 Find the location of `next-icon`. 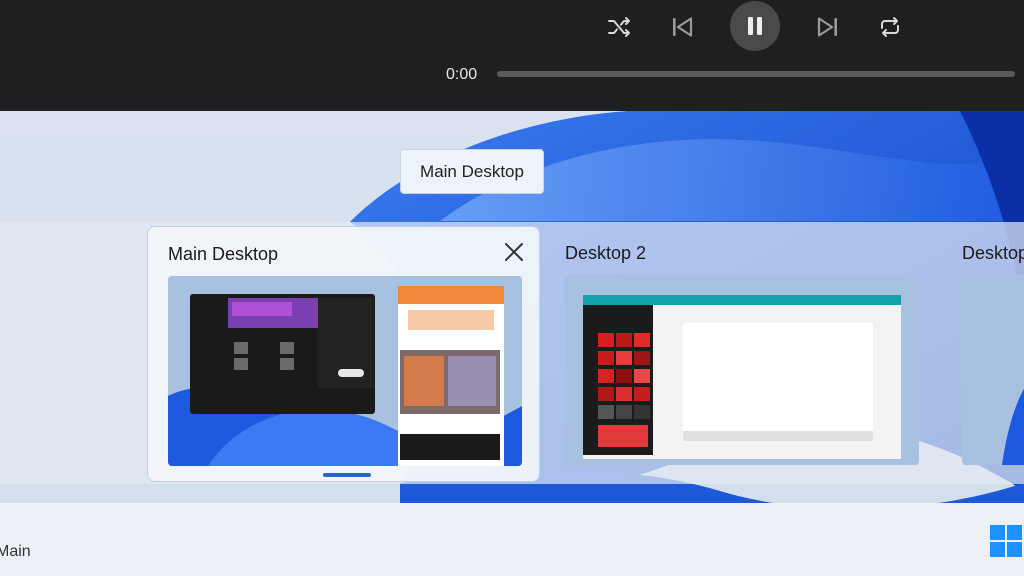

next-icon is located at coordinates (827, 27).